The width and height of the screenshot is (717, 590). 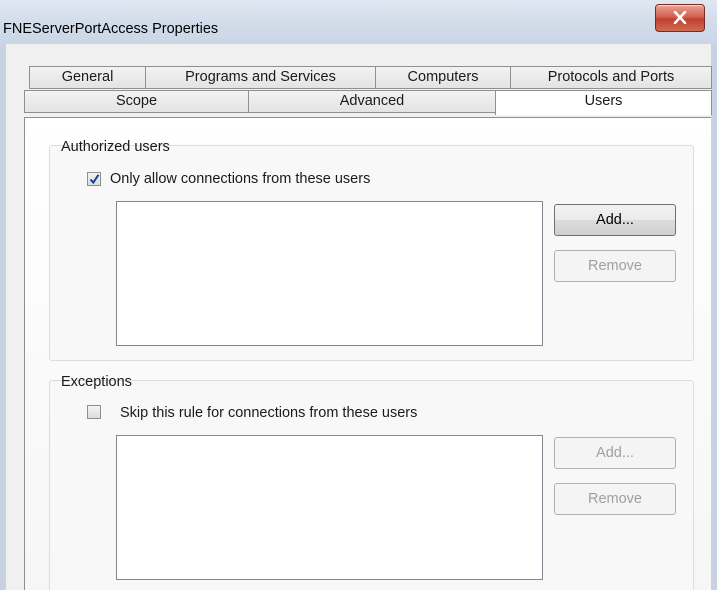 What do you see at coordinates (329, 507) in the screenshot?
I see `exception-users-list` at bounding box center [329, 507].